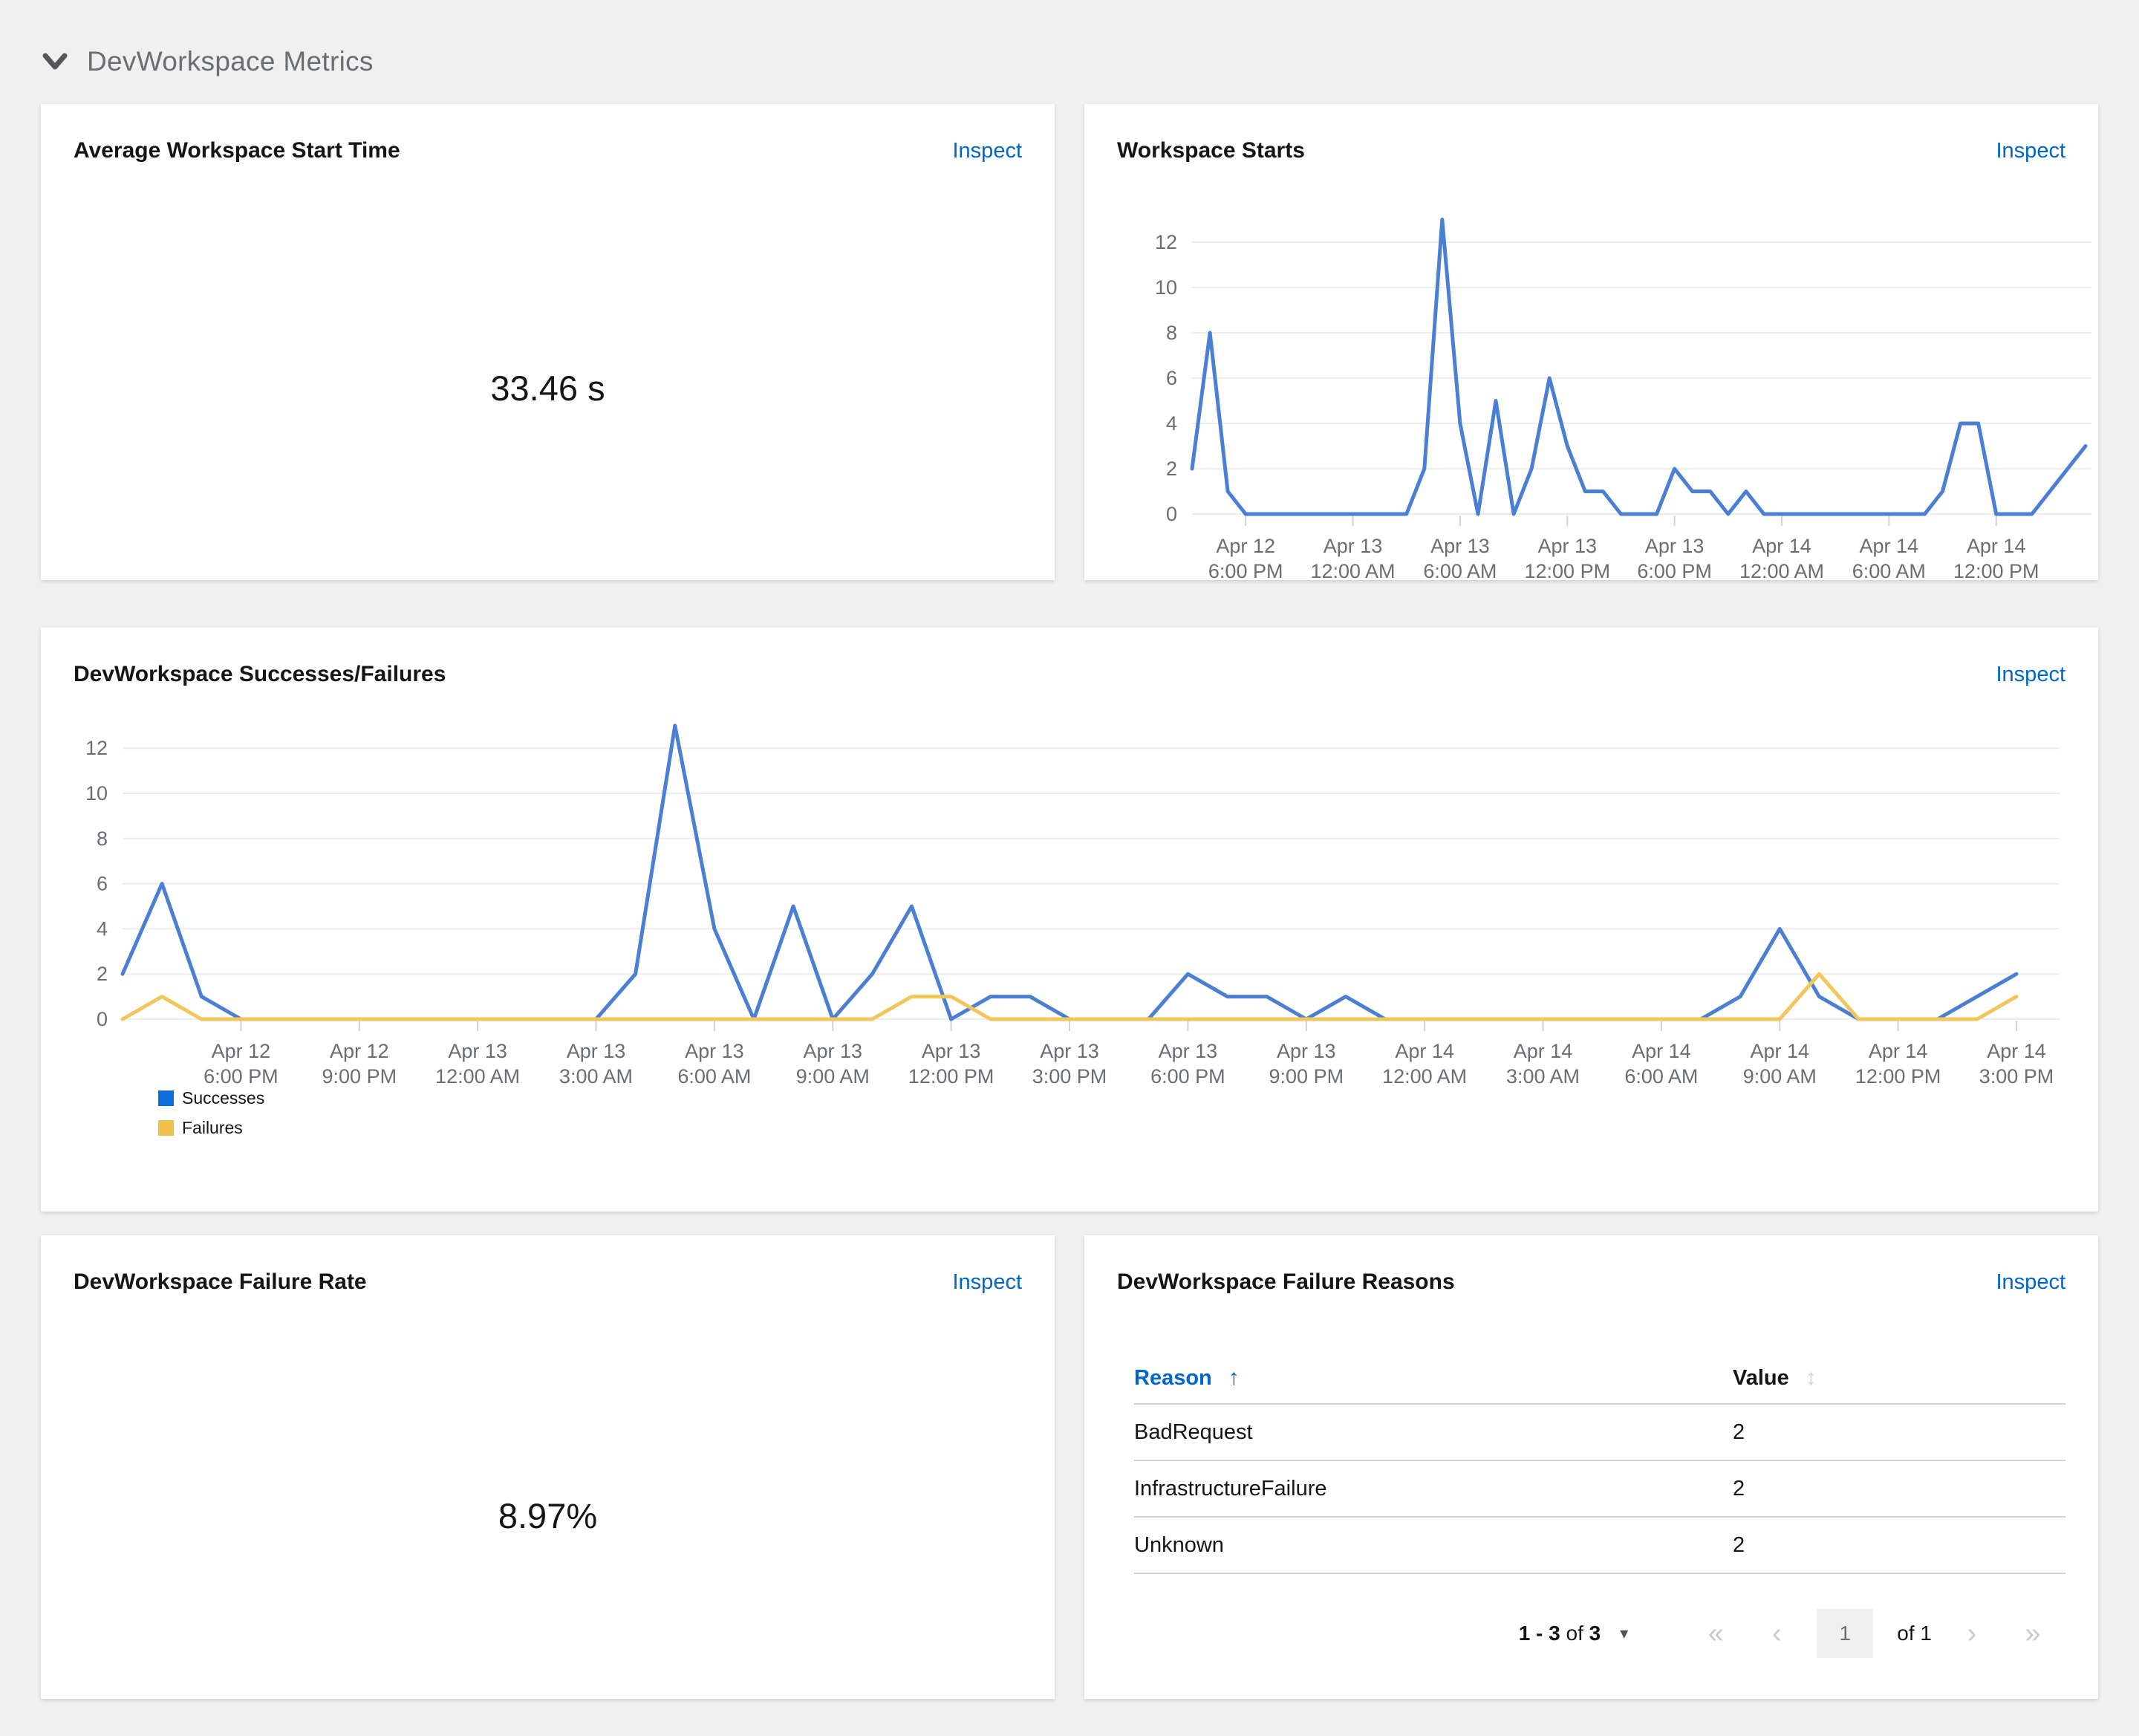  I want to click on previous-page-button: ‹, so click(1776, 1633).